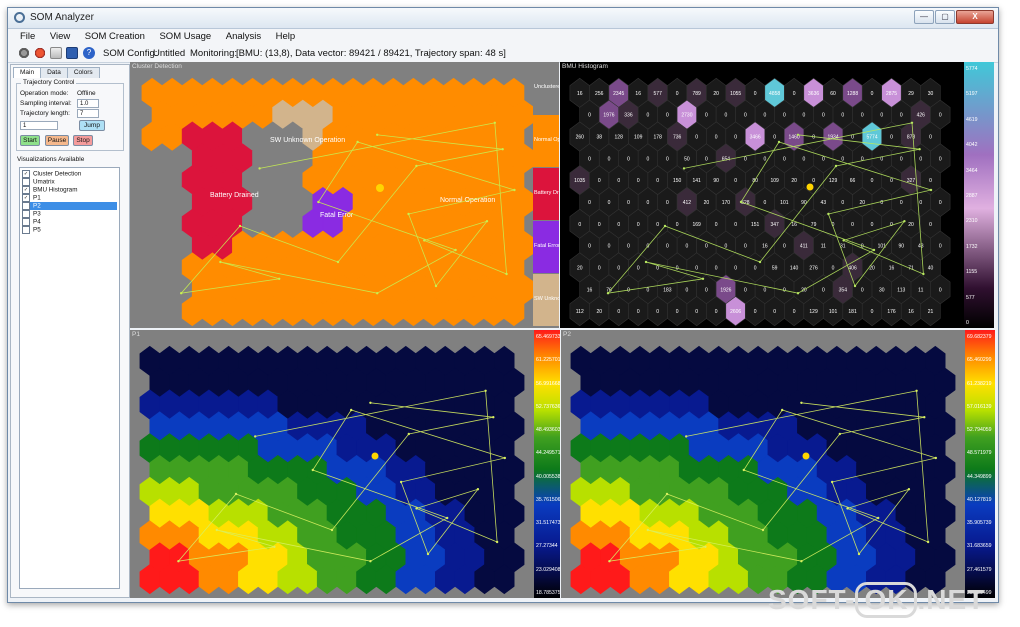  I want to click on bmu-count: 2730, so click(686, 116).